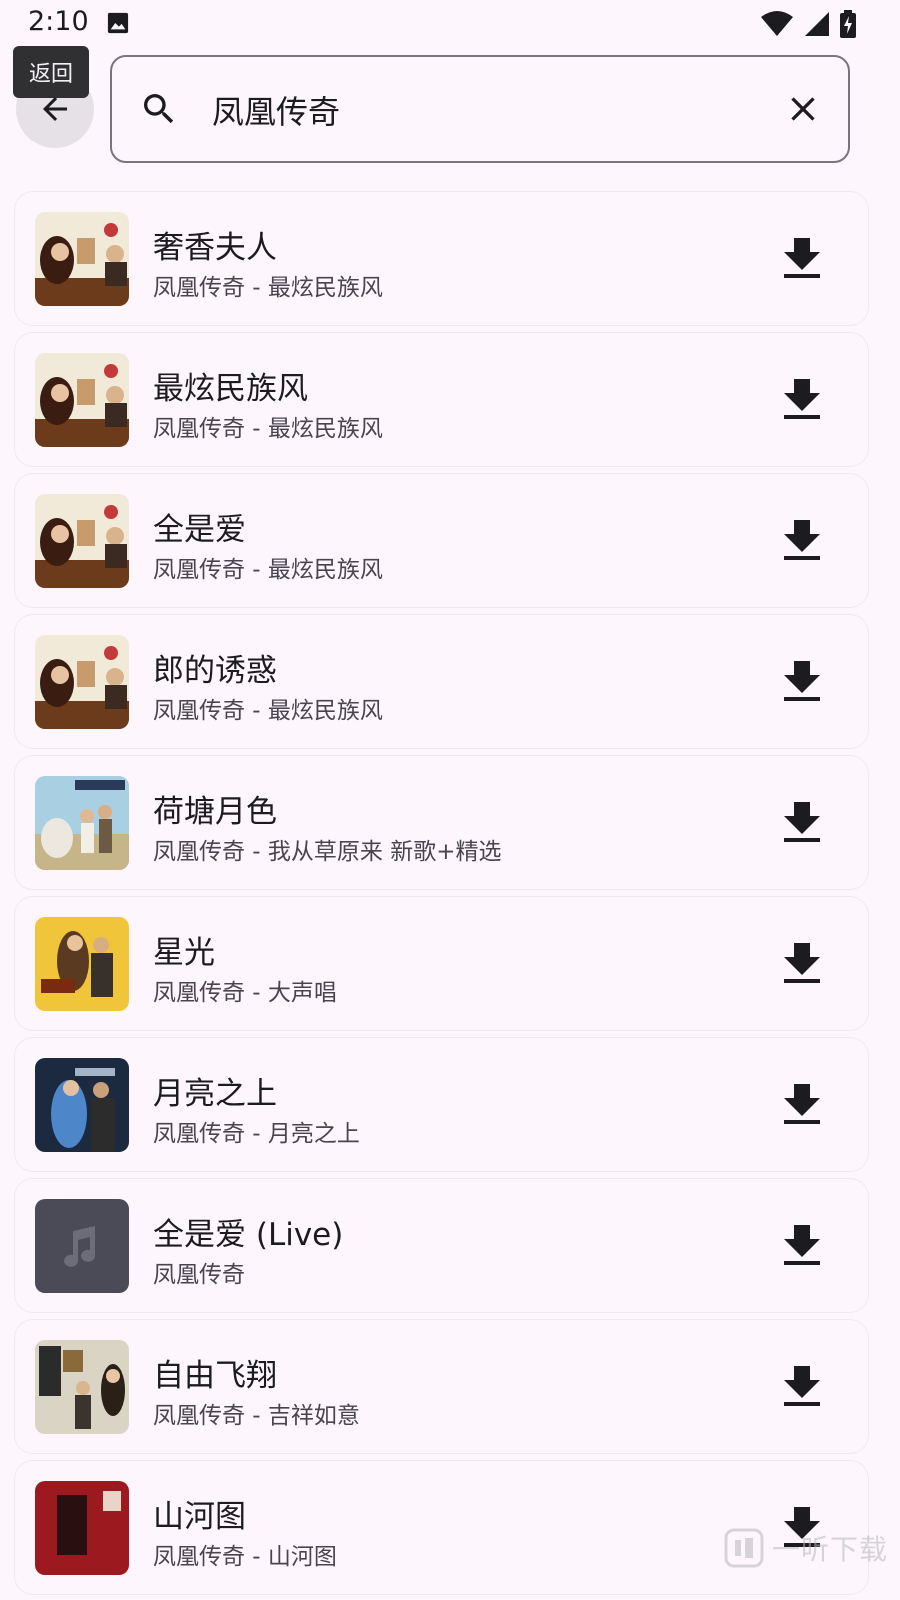 Image resolution: width=900 pixels, height=1600 pixels. I want to click on song-subtitle: 凤凰传奇 - 我从草原来 新歌+精选, so click(327, 852).